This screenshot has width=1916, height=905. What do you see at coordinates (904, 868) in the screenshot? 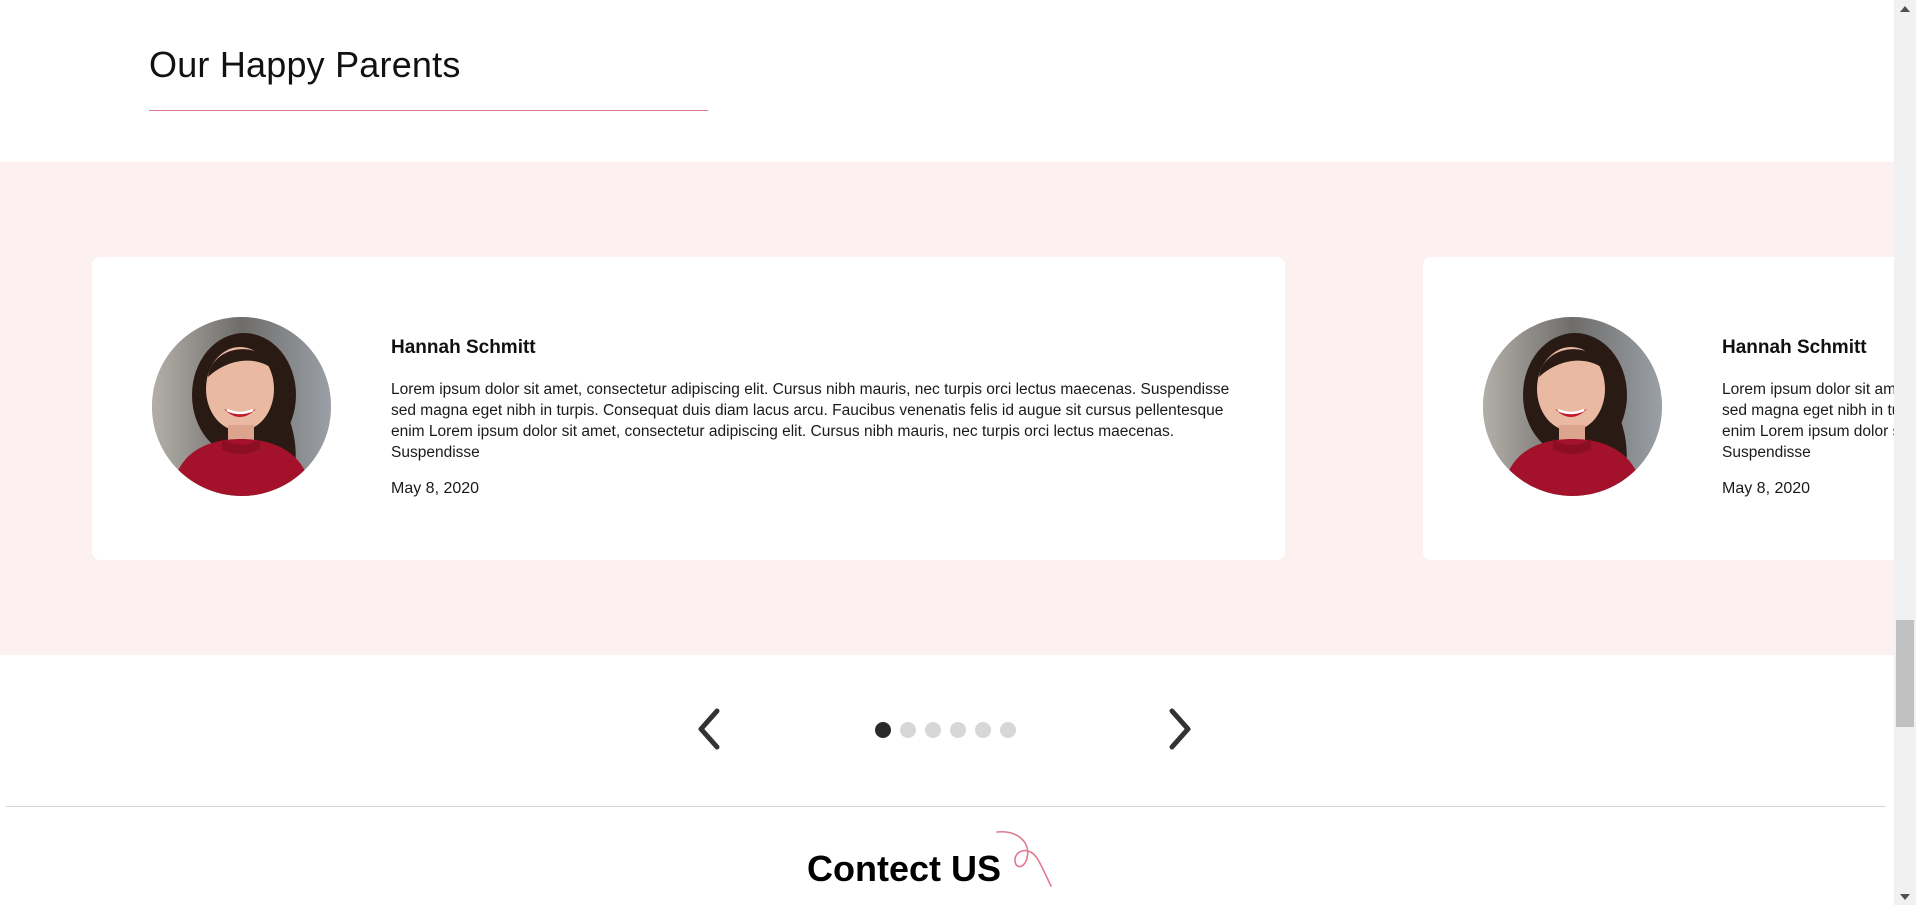
I see `contact-title: Contect US` at bounding box center [904, 868].